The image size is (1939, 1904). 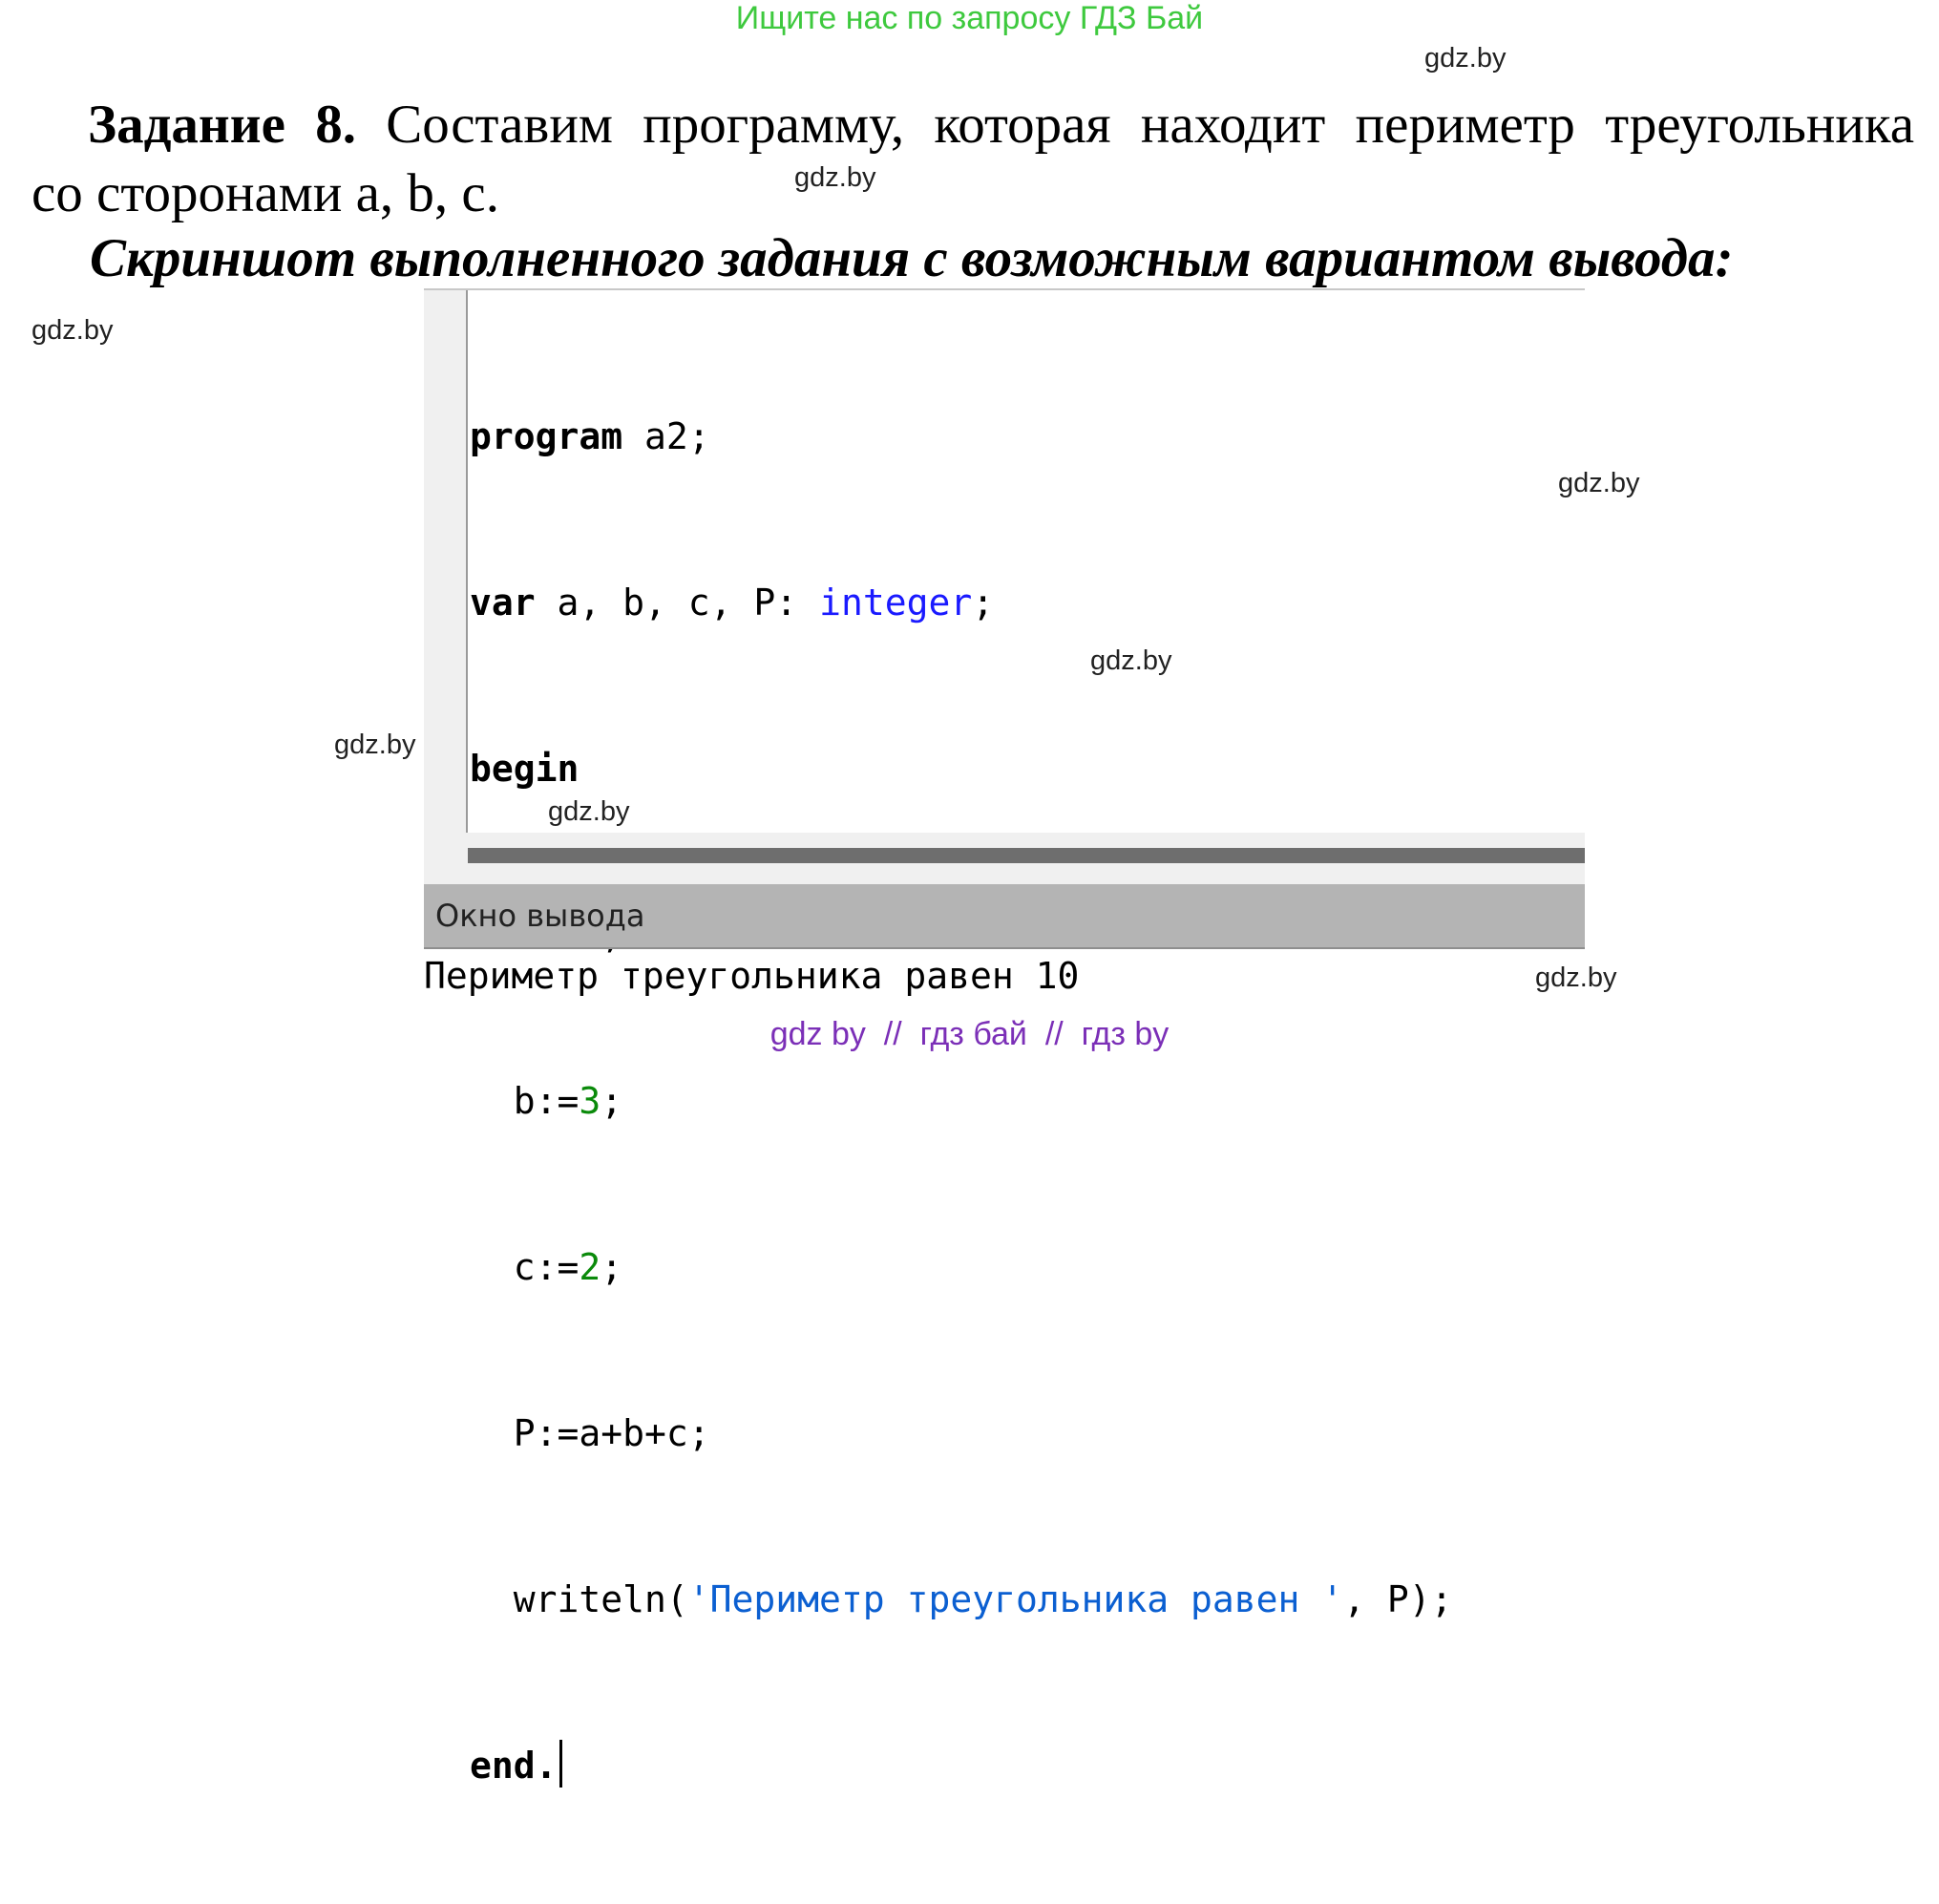 What do you see at coordinates (732, 603) in the screenshot?
I see `code-line: var a, b, c, P: integer;` at bounding box center [732, 603].